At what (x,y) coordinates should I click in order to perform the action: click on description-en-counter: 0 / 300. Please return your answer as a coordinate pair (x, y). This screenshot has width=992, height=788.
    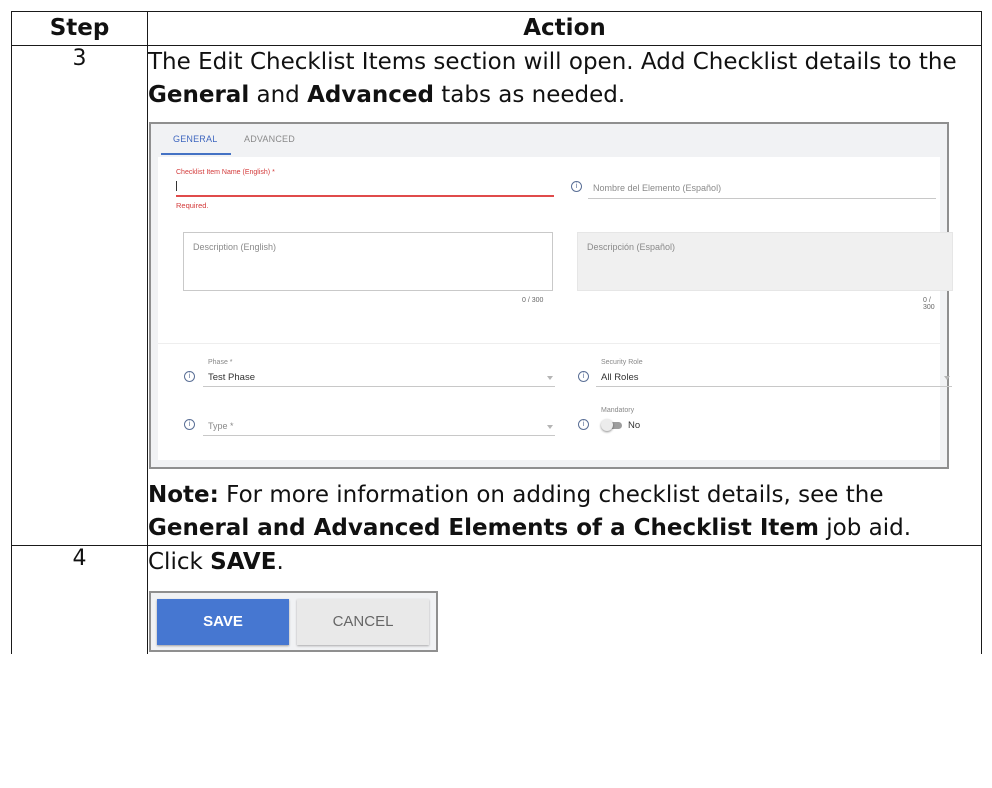
    Looking at the image, I should click on (533, 300).